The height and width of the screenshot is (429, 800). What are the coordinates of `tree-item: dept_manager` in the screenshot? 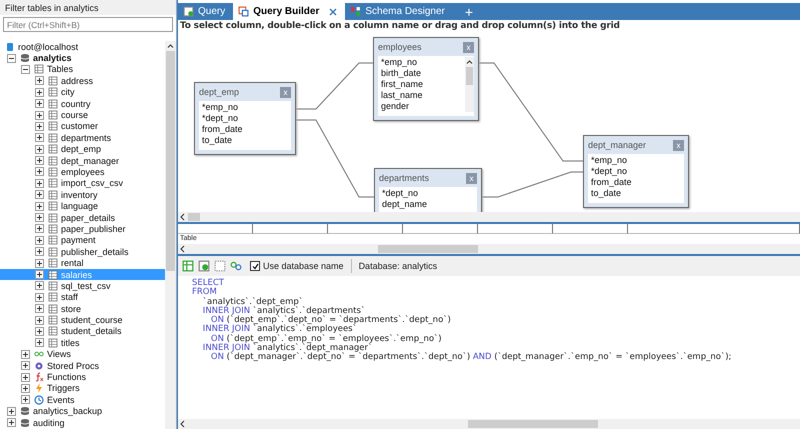 It's located at (82, 160).